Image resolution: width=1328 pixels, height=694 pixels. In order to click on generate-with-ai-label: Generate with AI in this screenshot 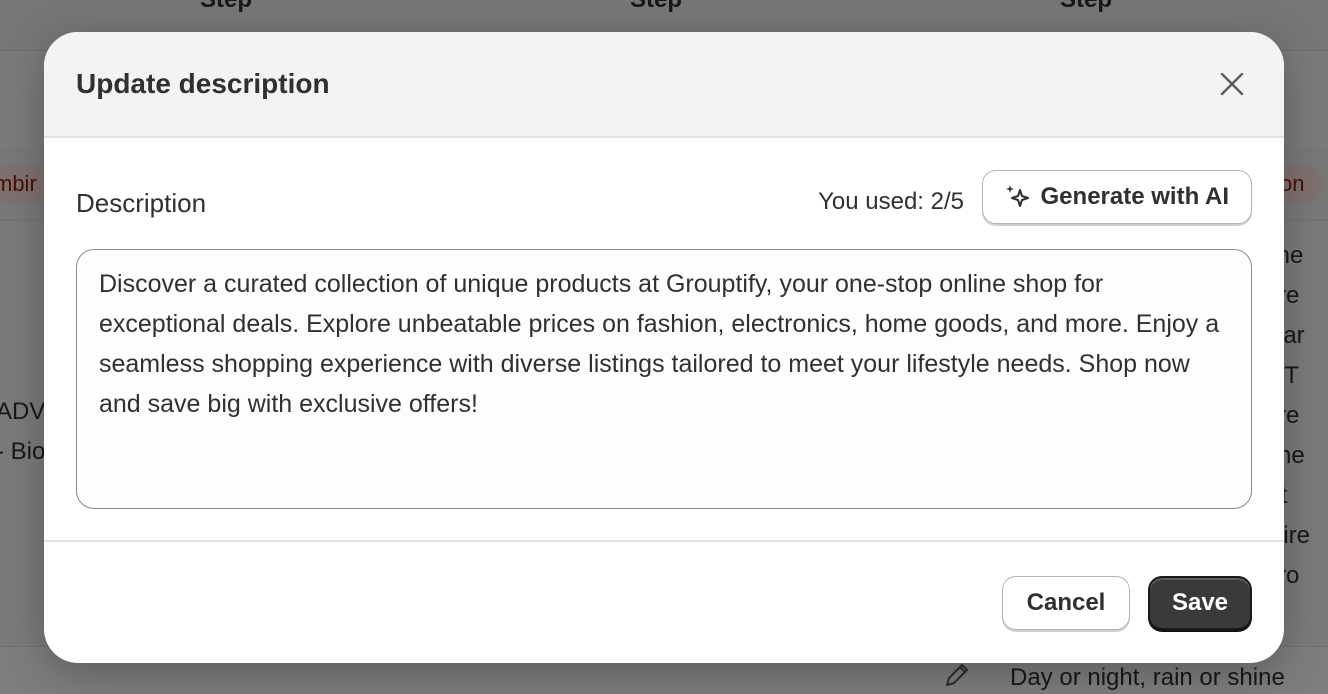, I will do `click(1134, 196)`.